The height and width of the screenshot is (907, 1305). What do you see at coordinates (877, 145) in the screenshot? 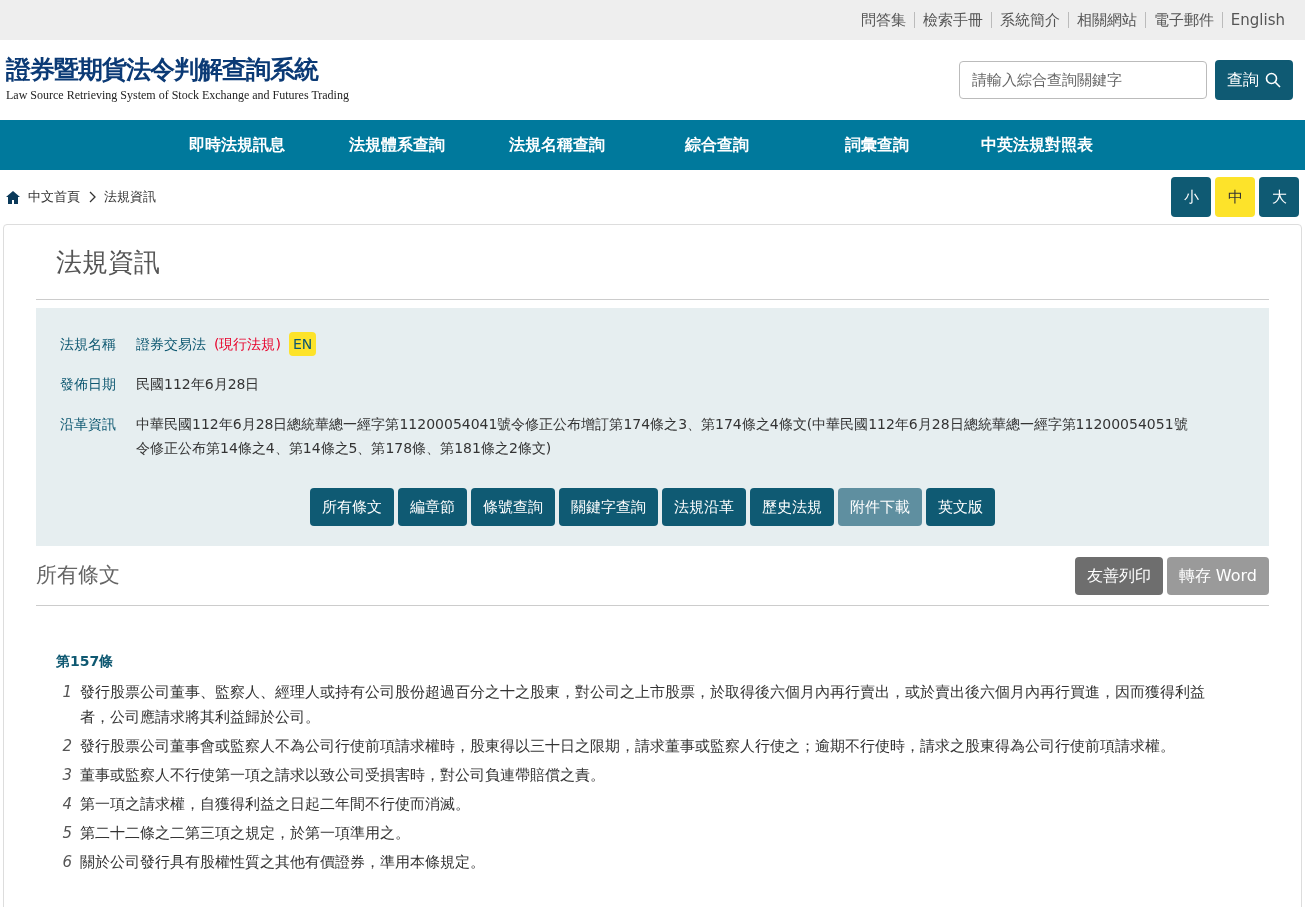
I see `nav-item: 詞彙查詢` at bounding box center [877, 145].